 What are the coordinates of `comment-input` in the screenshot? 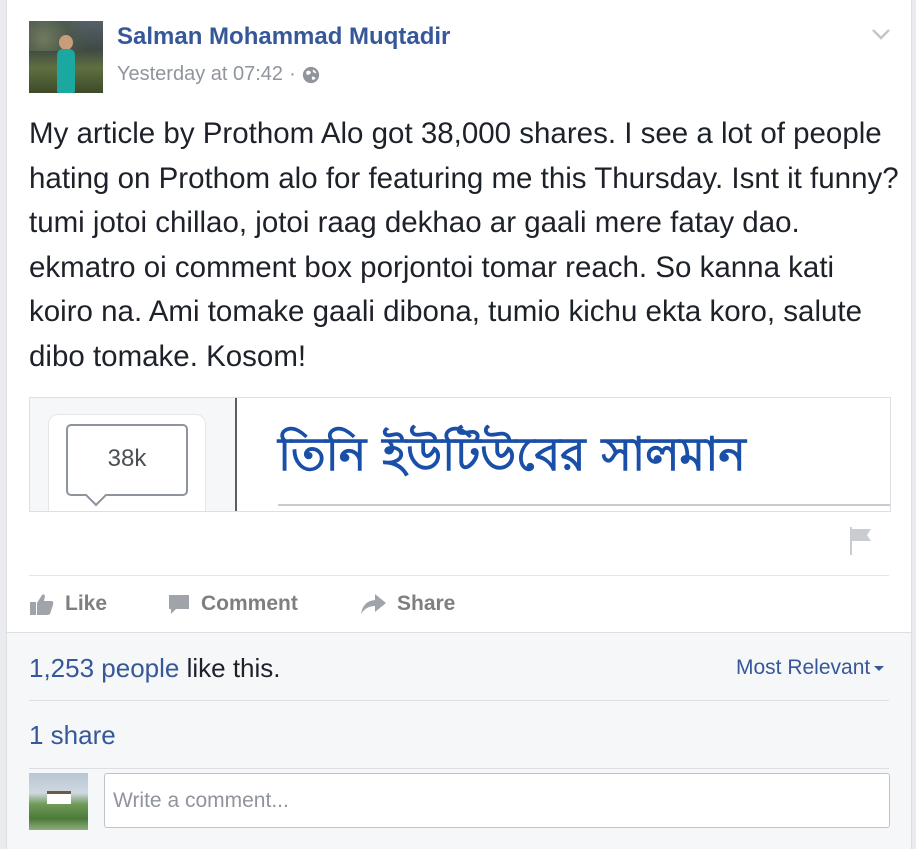 It's located at (497, 800).